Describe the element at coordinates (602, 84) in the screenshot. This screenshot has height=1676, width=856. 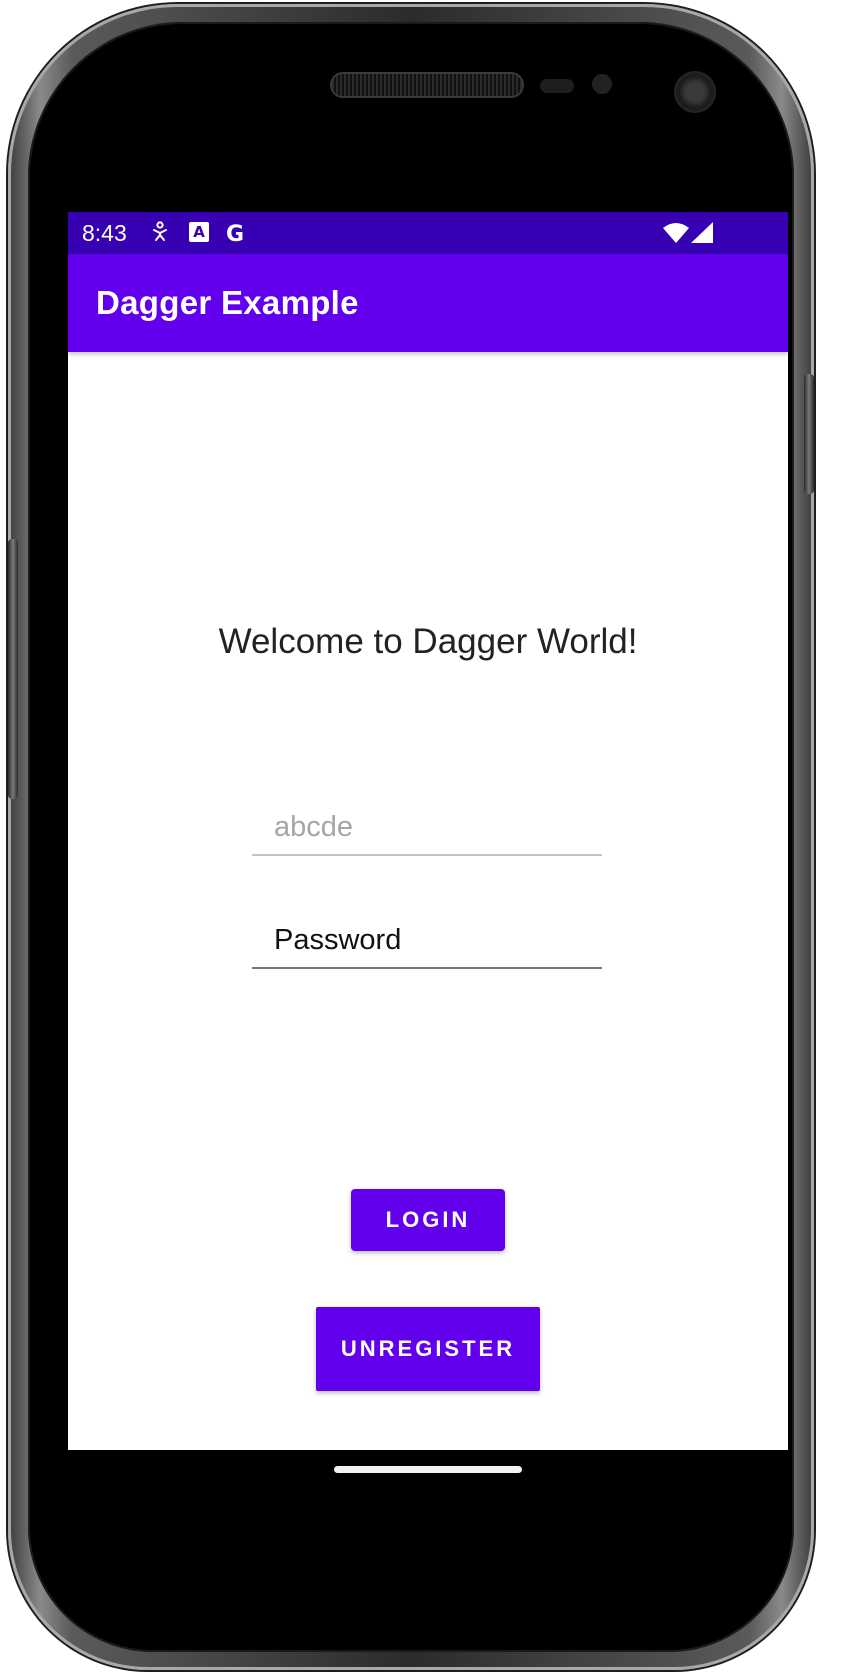
I see `light-sensor` at that location.